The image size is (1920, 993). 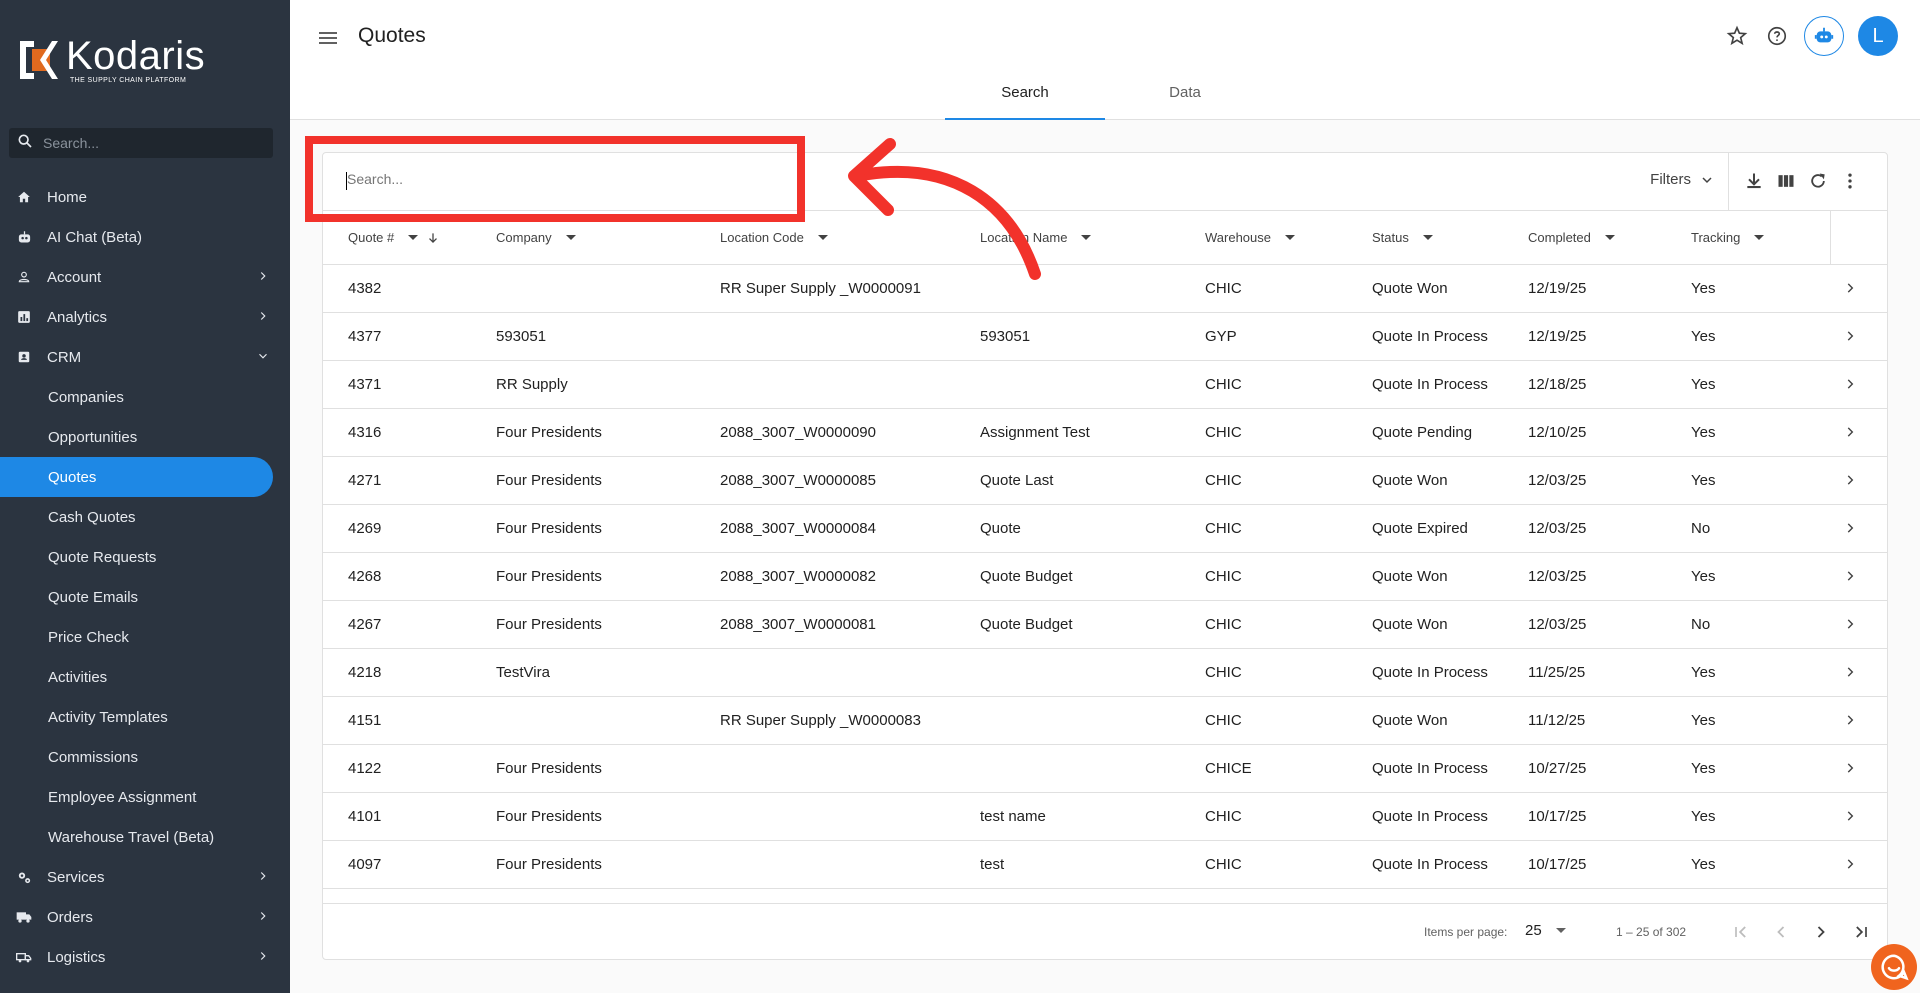 I want to click on tab-data: Data, so click(x=1185, y=102).